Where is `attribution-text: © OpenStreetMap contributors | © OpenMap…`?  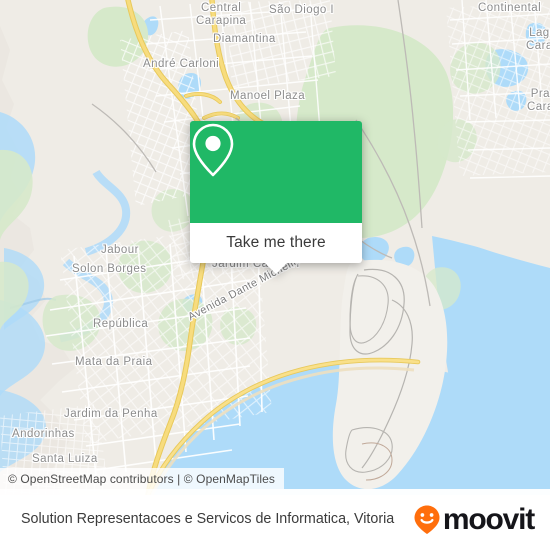
attribution-text: © OpenStreetMap contributors | © OpenMap… is located at coordinates (141, 478).